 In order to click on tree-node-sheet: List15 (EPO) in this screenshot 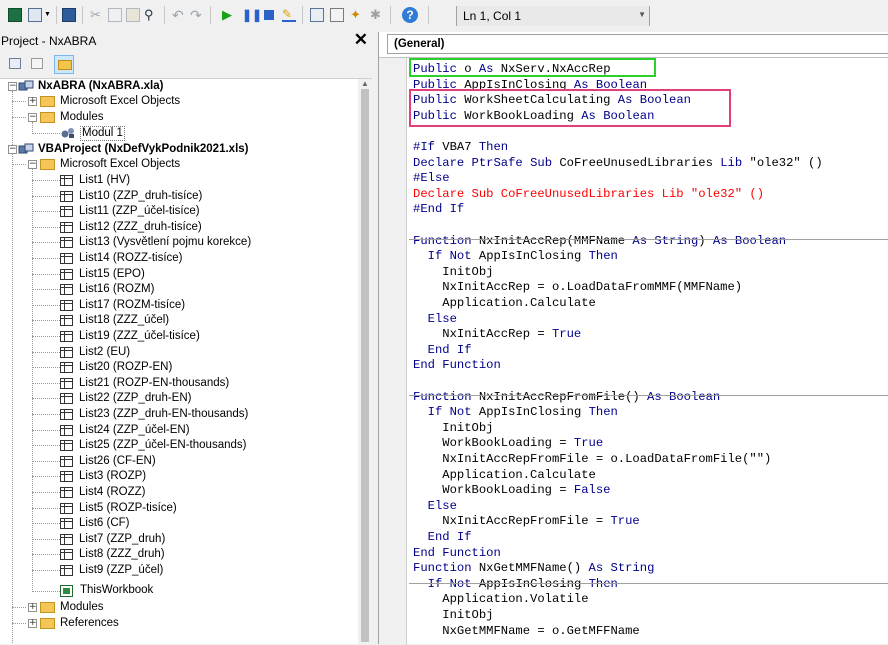, I will do `click(112, 274)`.